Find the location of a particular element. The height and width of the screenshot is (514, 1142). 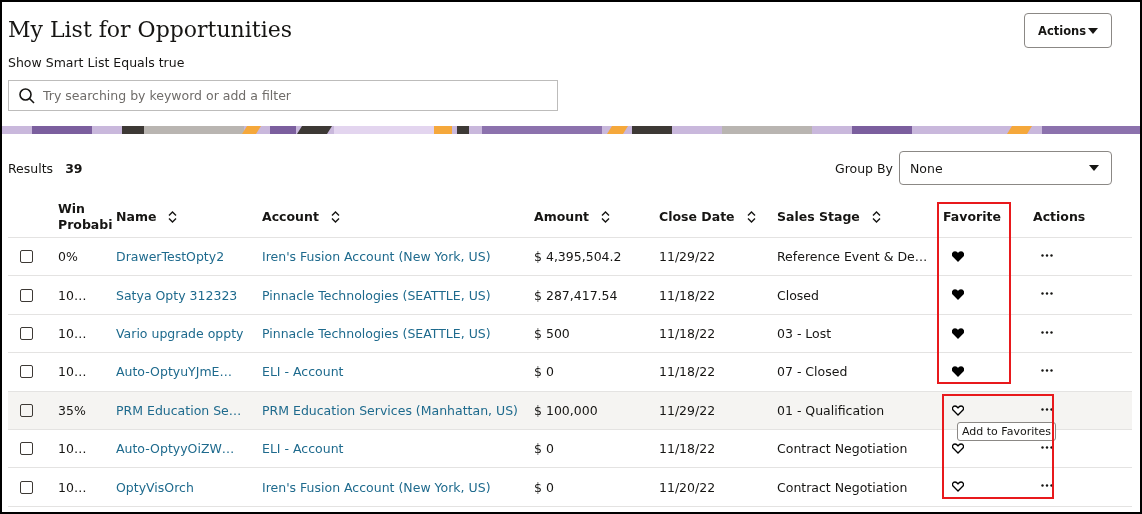

account-link: PRM Education Services (Manhattan, US) is located at coordinates (390, 410).